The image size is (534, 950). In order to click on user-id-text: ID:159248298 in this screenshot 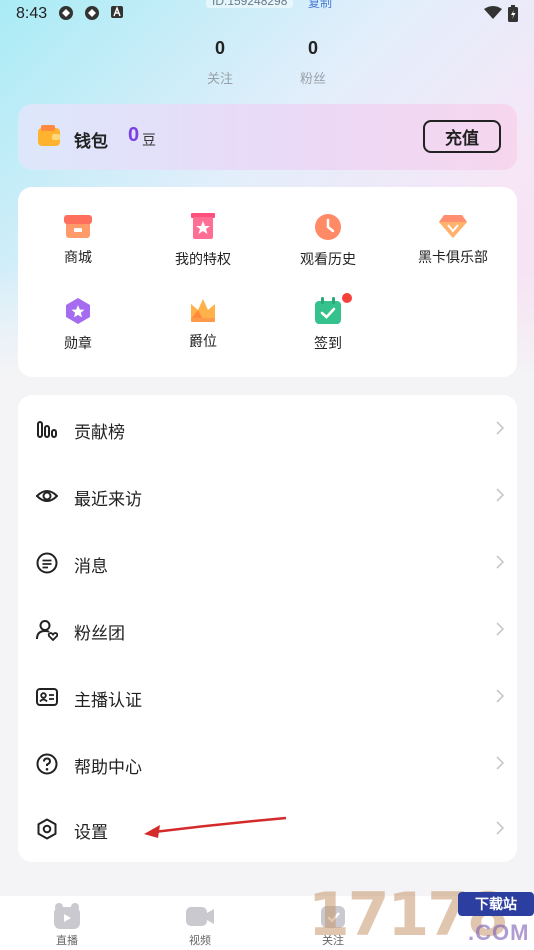, I will do `click(250, 4)`.